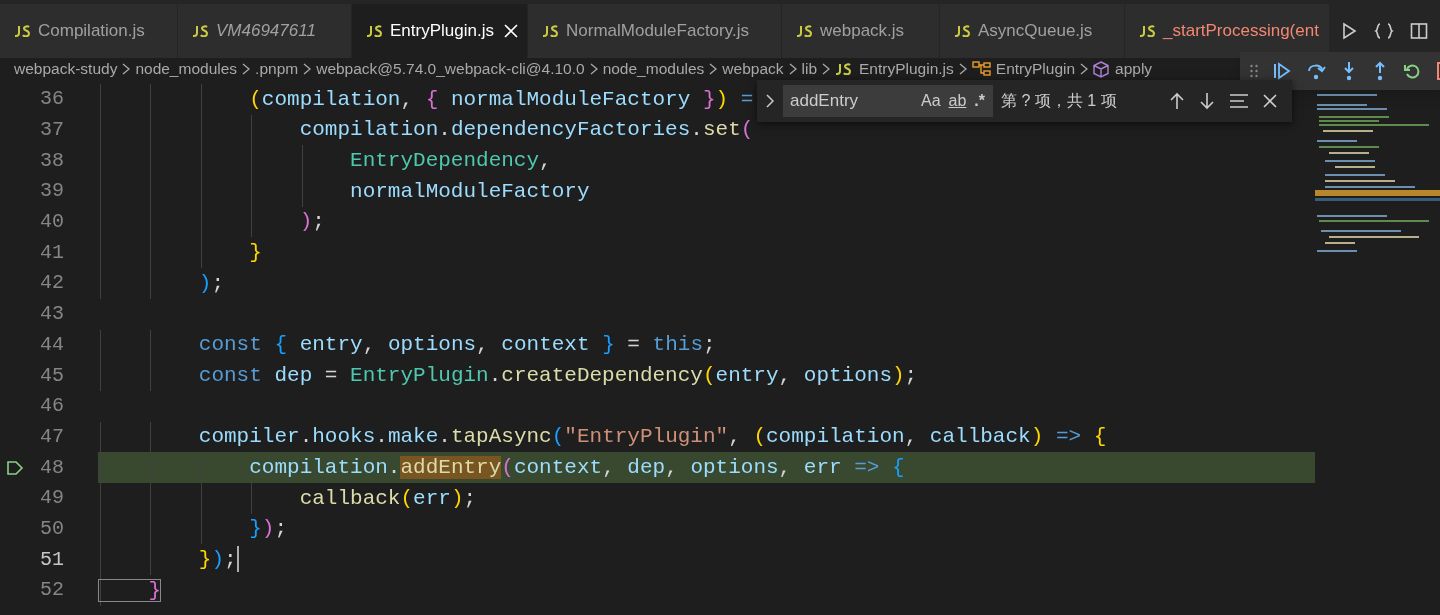  I want to click on breadcrumb-item: .pnpm, so click(277, 69).